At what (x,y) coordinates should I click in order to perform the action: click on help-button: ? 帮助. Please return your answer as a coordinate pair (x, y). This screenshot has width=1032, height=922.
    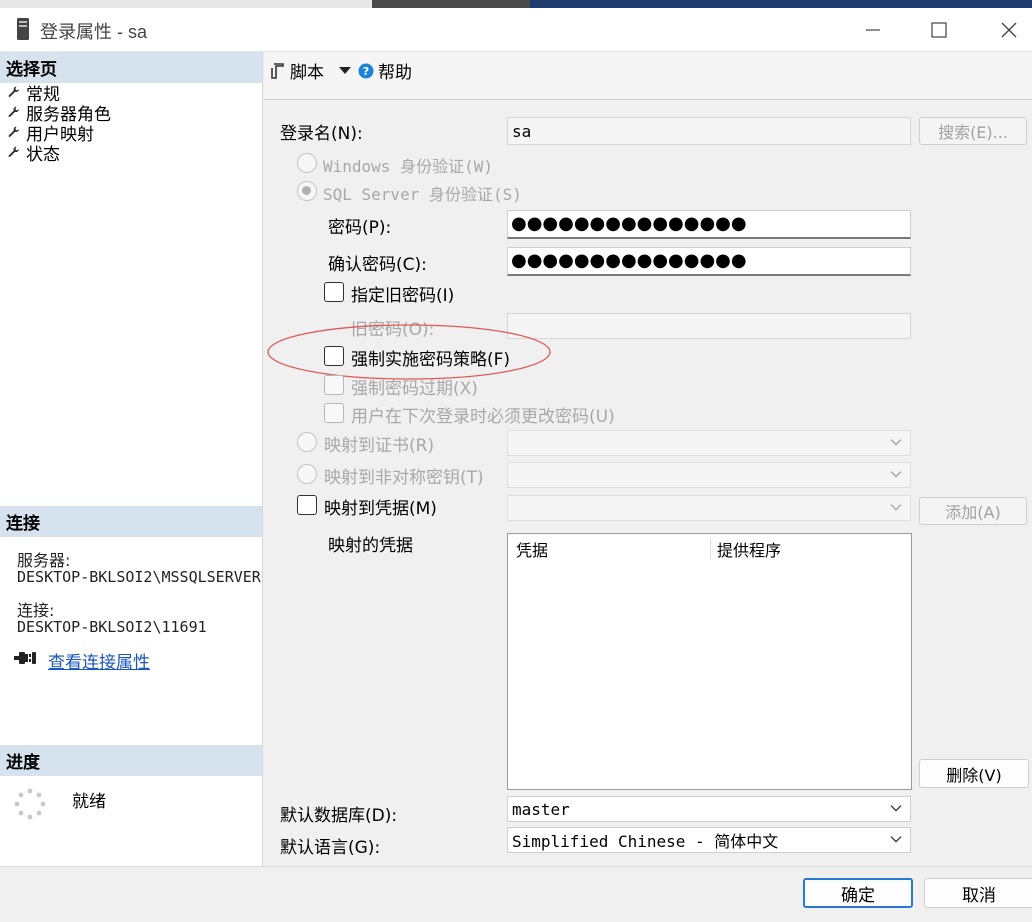
    Looking at the image, I should click on (385, 70).